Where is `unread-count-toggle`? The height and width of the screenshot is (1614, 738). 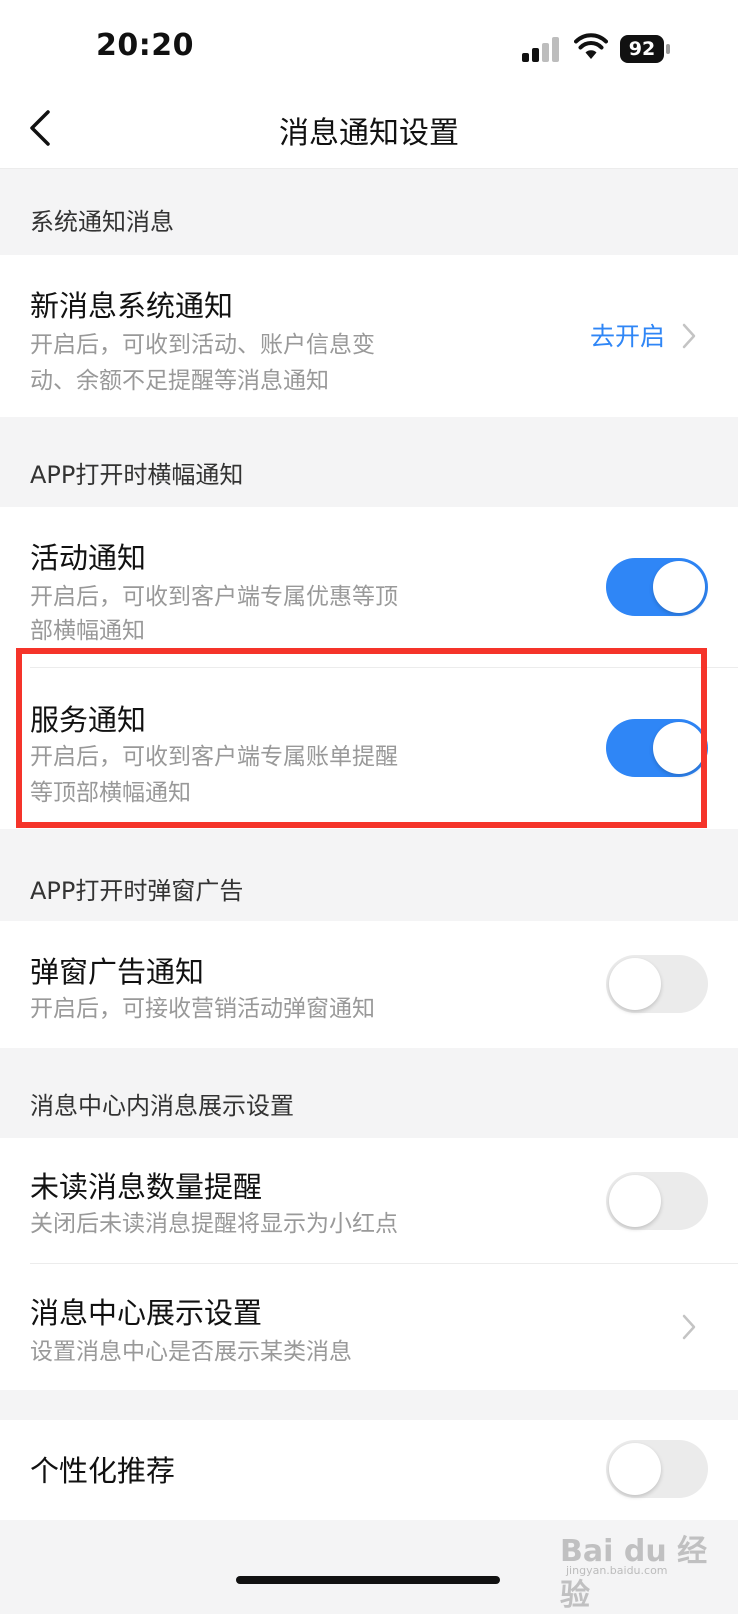
unread-count-toggle is located at coordinates (657, 1201).